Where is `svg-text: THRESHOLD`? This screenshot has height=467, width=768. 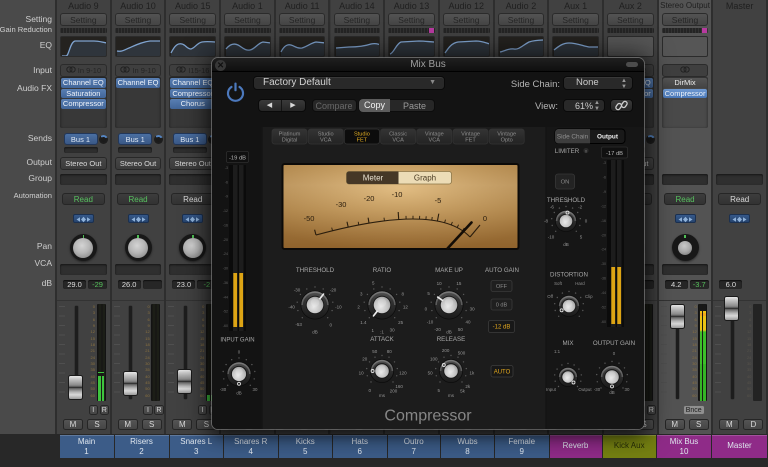
svg-text: THRESHOLD is located at coordinates (315, 270).